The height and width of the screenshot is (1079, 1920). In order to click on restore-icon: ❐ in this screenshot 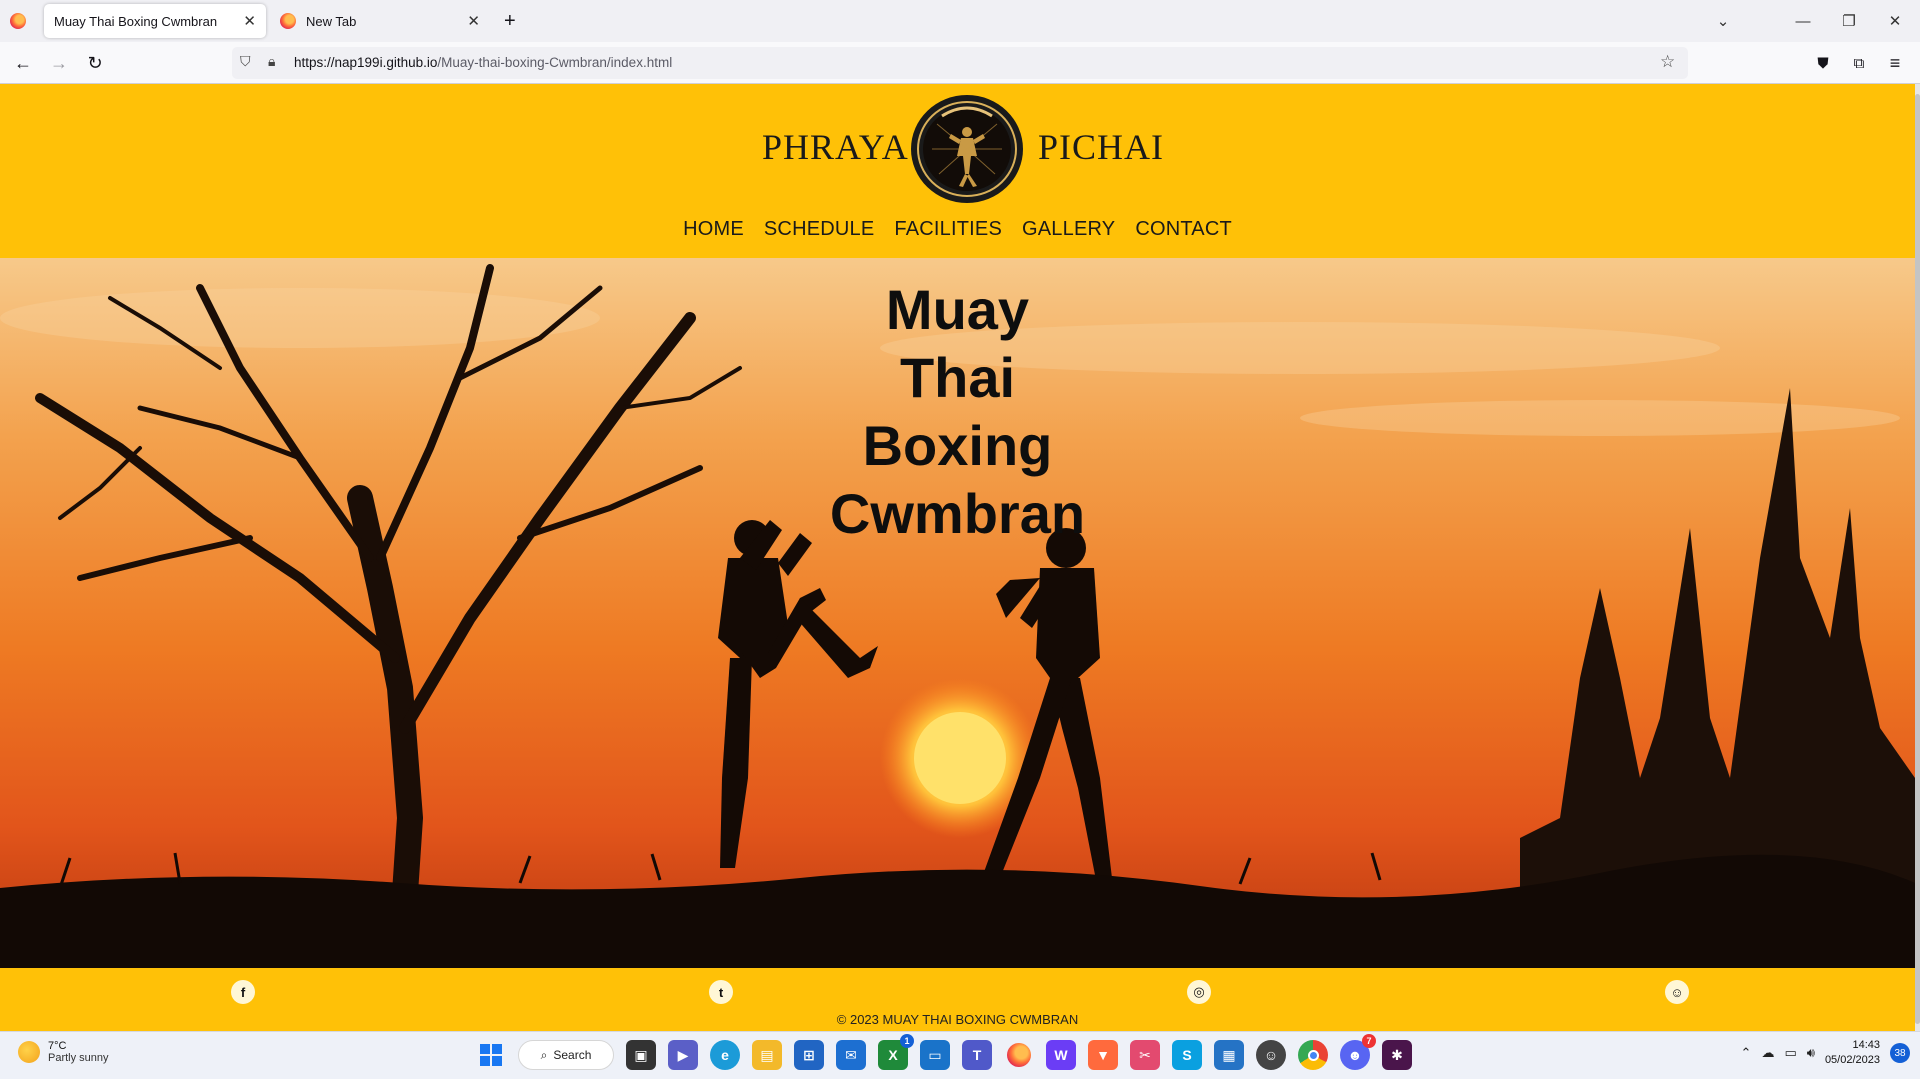, I will do `click(1849, 21)`.